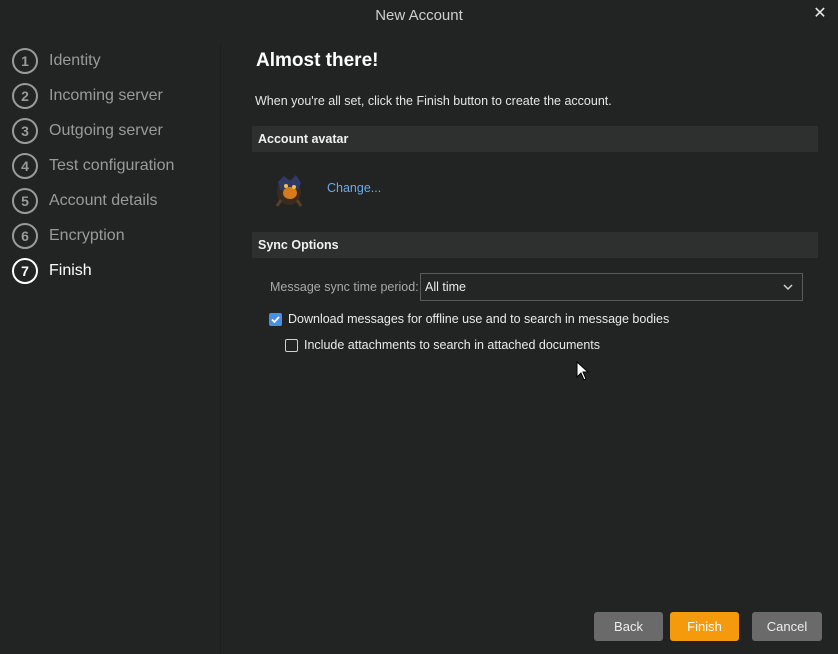 The width and height of the screenshot is (838, 654). Describe the element at coordinates (25, 201) in the screenshot. I see `step-number: 5` at that location.